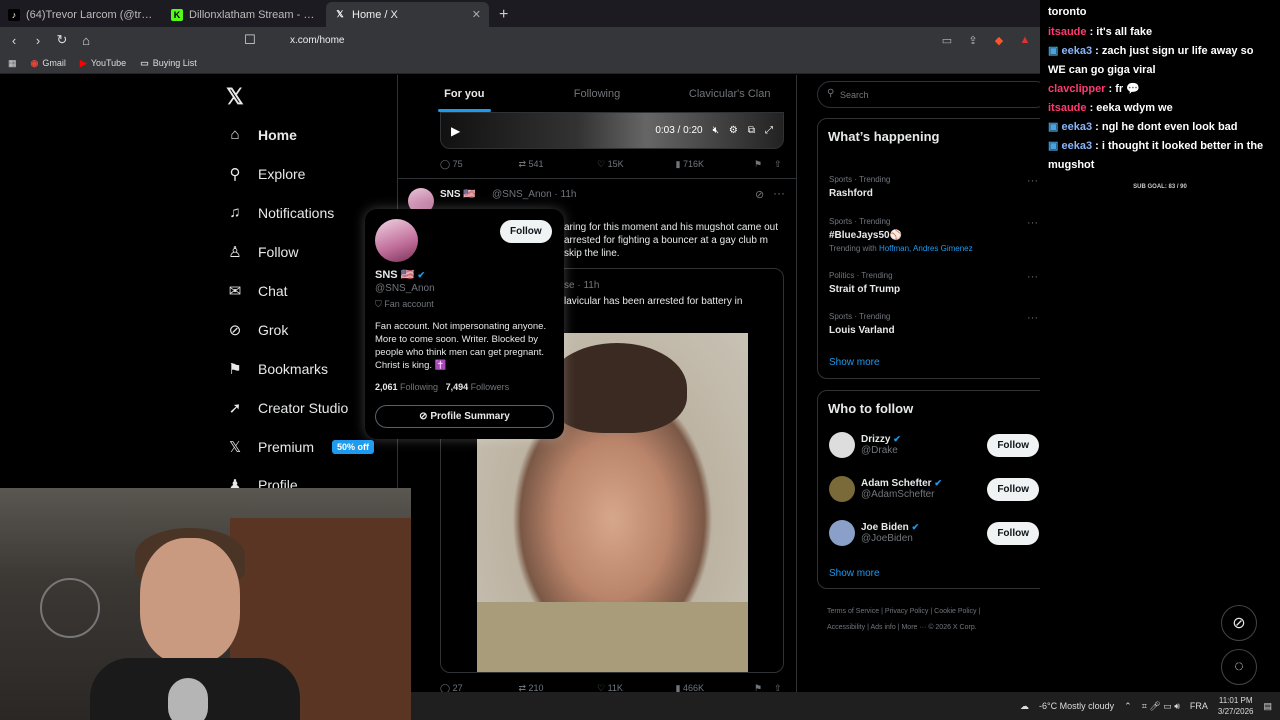  Describe the element at coordinates (636, 164) in the screenshot. I see `like-button: ♡ 15K` at that location.